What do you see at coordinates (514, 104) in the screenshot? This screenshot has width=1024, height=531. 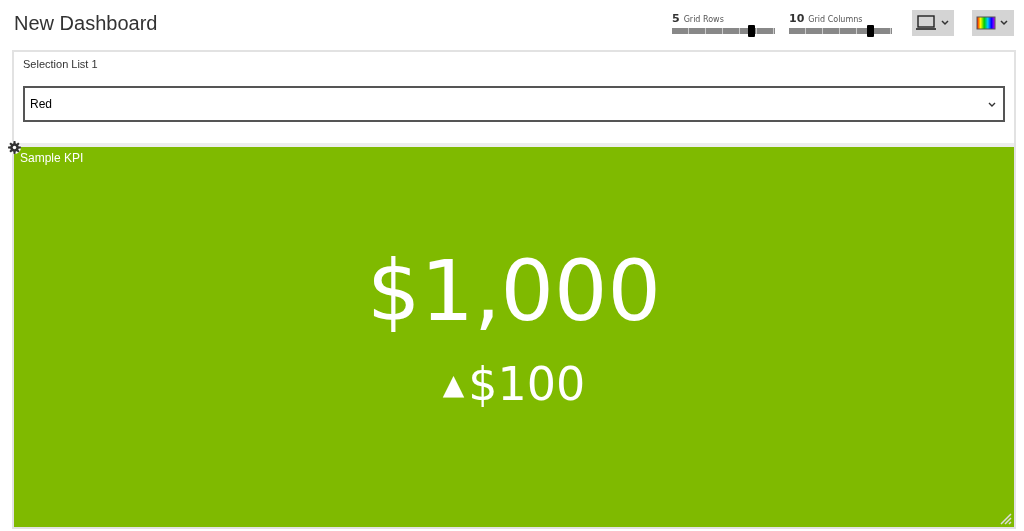 I see `dropdown-field: Red` at bounding box center [514, 104].